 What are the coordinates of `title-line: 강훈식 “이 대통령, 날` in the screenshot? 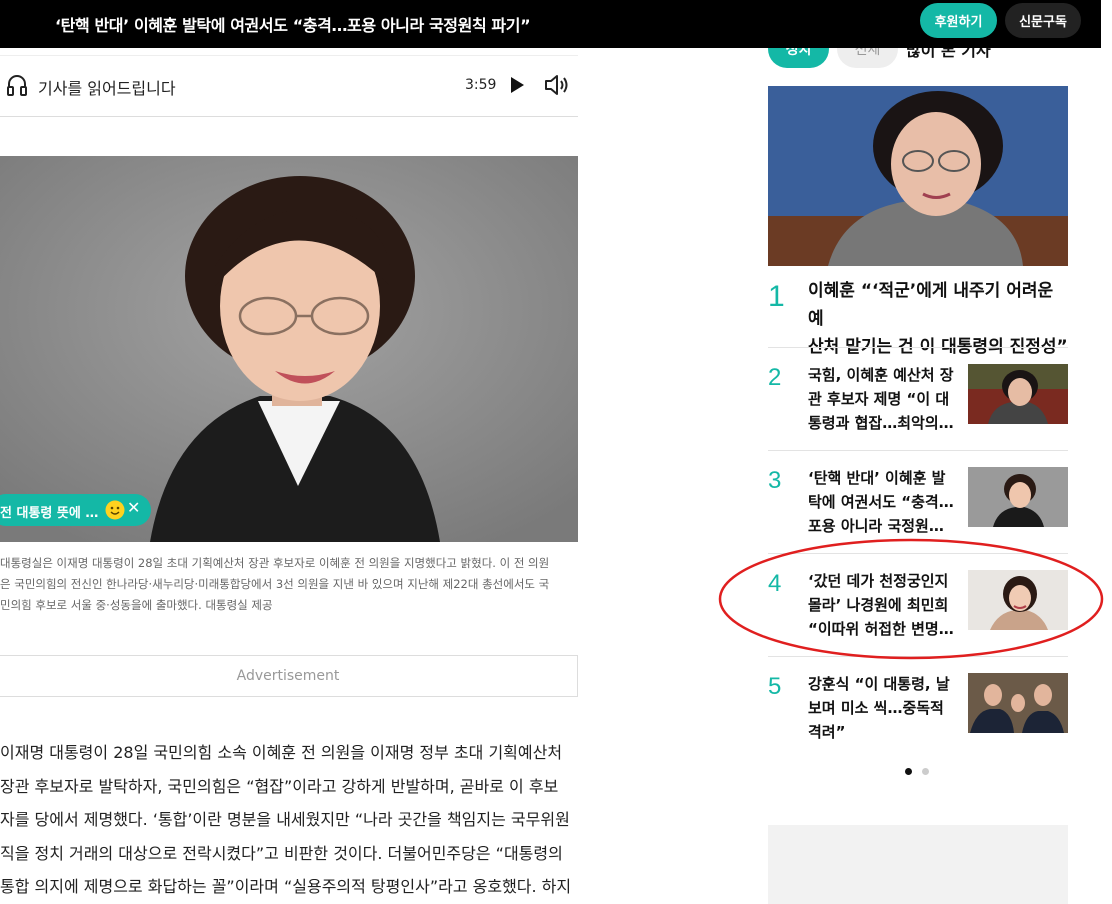 It's located at (879, 684).